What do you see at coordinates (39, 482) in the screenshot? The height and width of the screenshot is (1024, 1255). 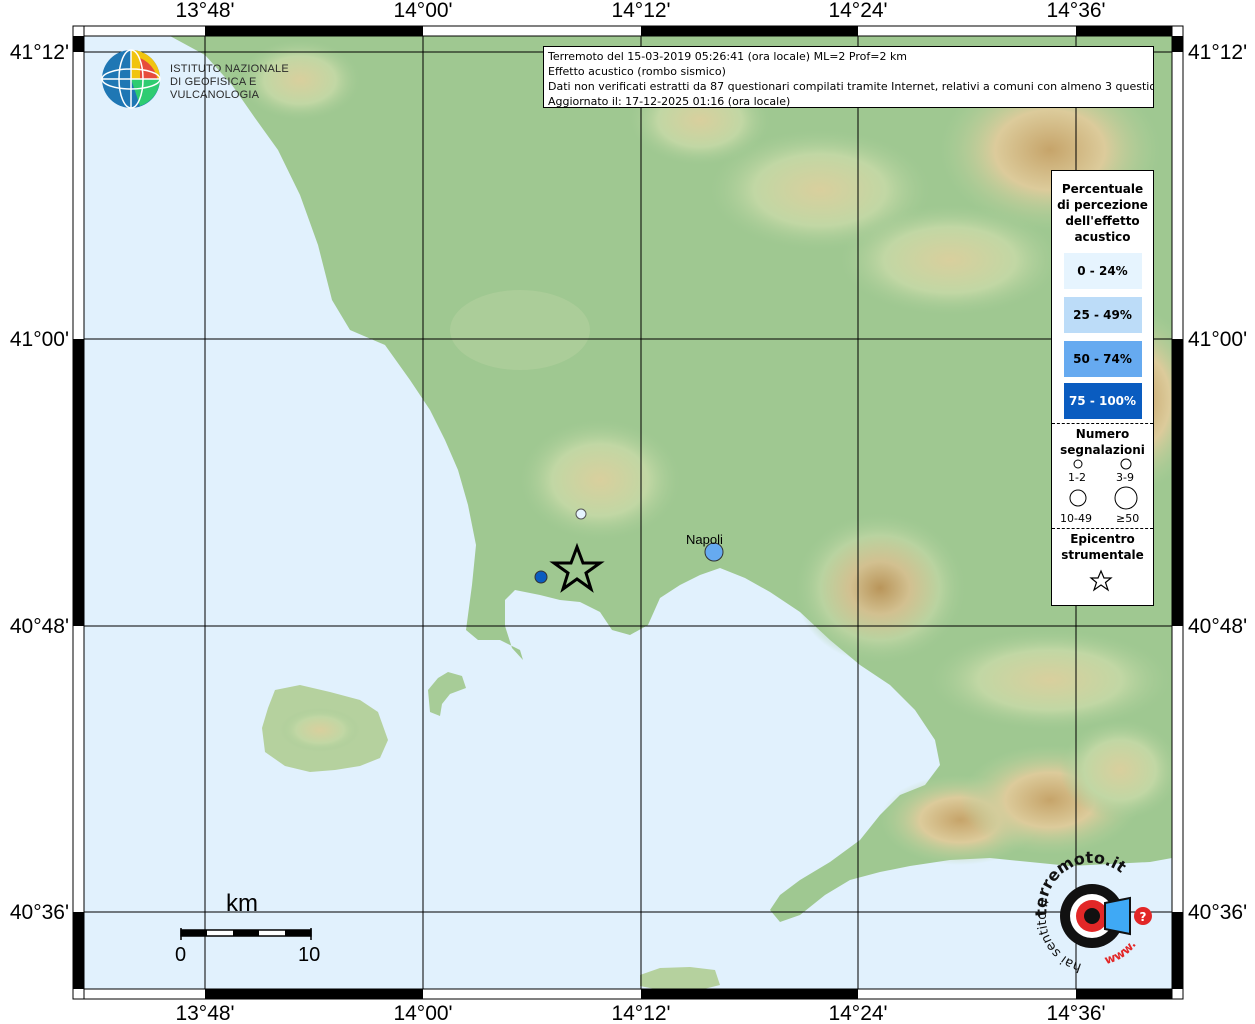 I see `lat-labels-left: 41°12' 41°00' 40°48' 40°36'` at bounding box center [39, 482].